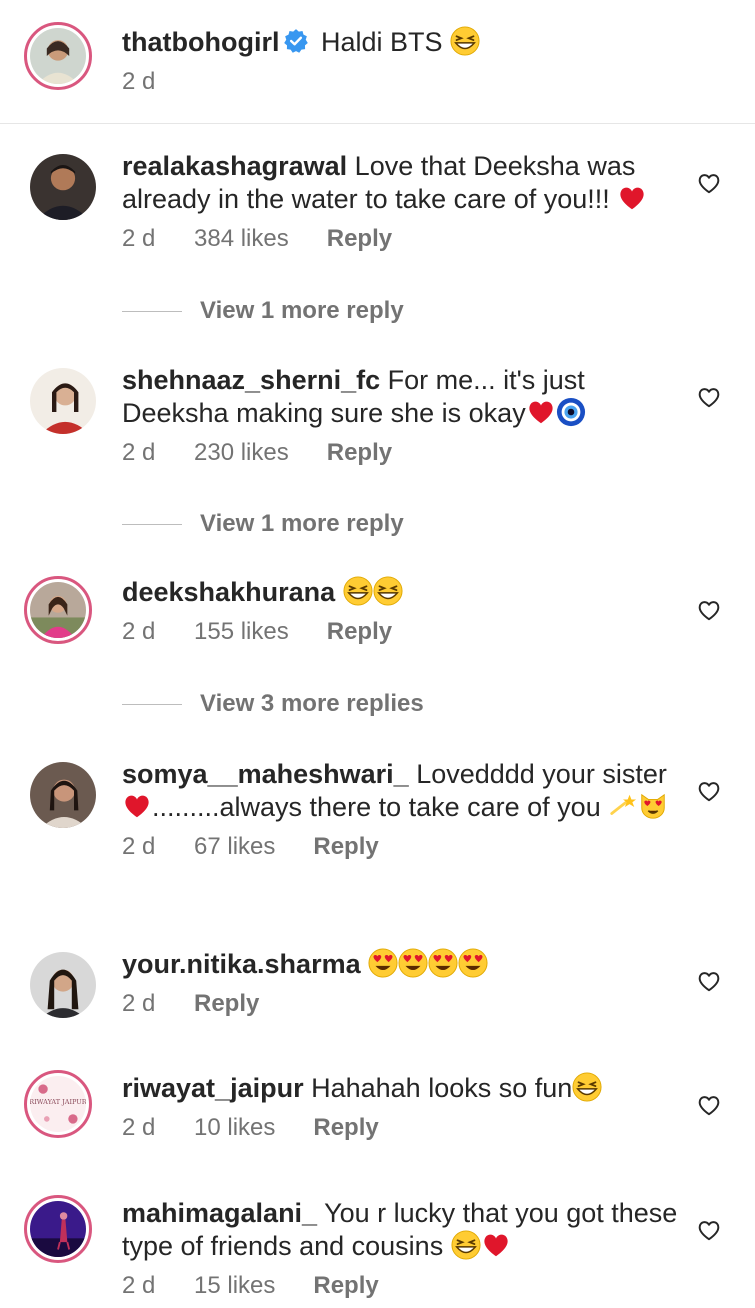 This screenshot has width=755, height=1308. I want to click on comment-text: Hahahah looks so fun, so click(442, 1088).